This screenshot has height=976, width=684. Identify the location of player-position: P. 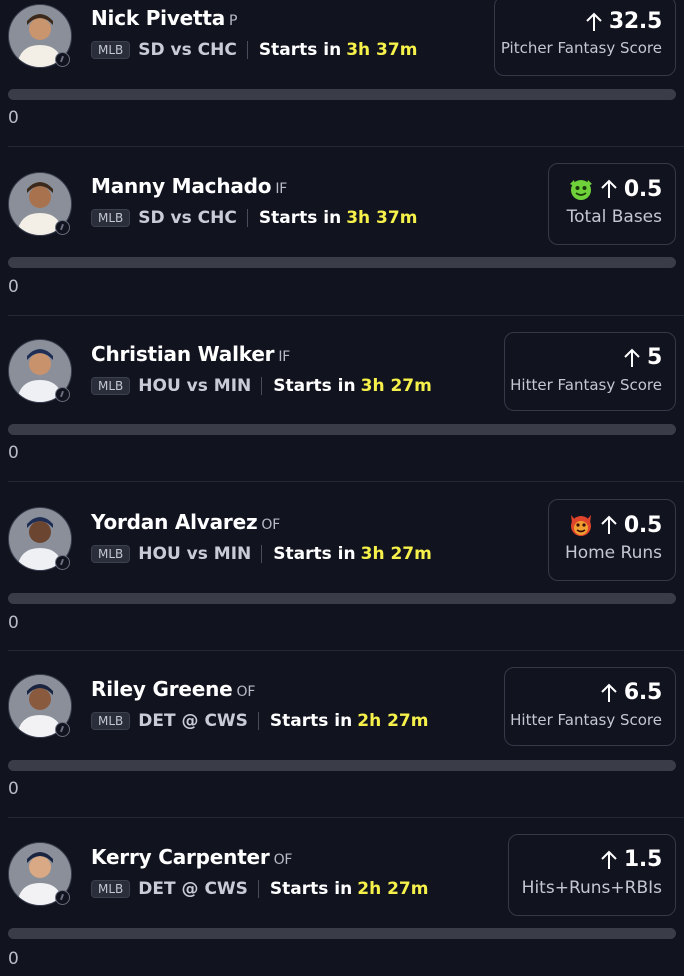
(233, 21).